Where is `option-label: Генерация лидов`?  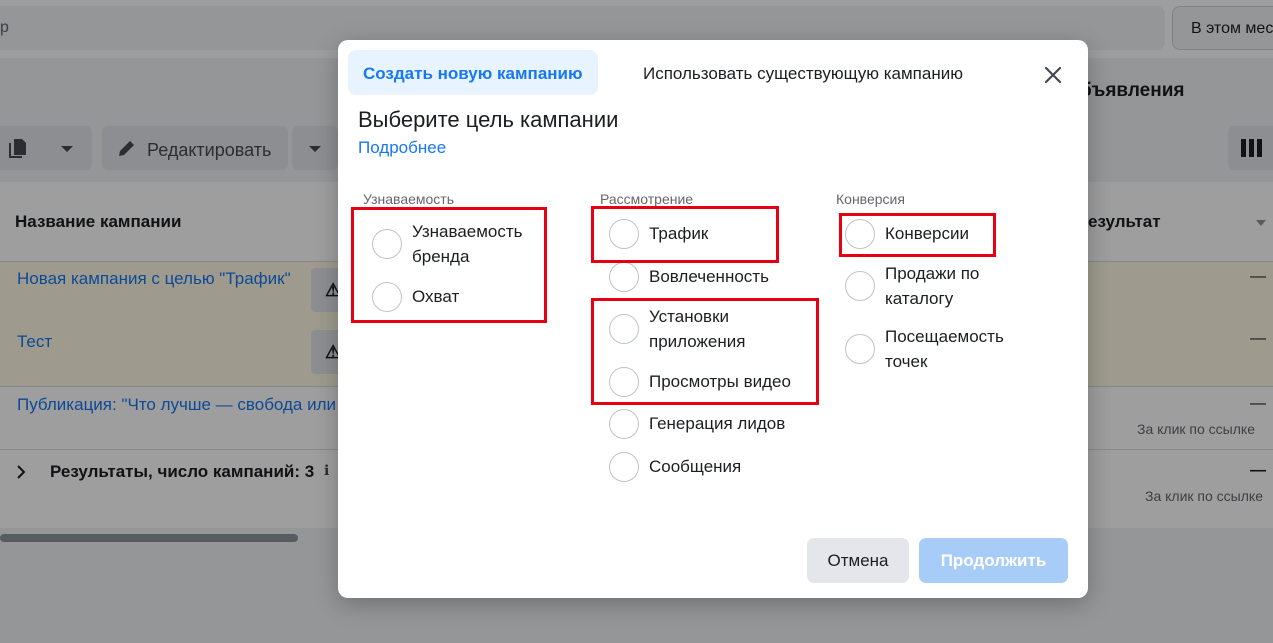 option-label: Генерация лидов is located at coordinates (717, 423).